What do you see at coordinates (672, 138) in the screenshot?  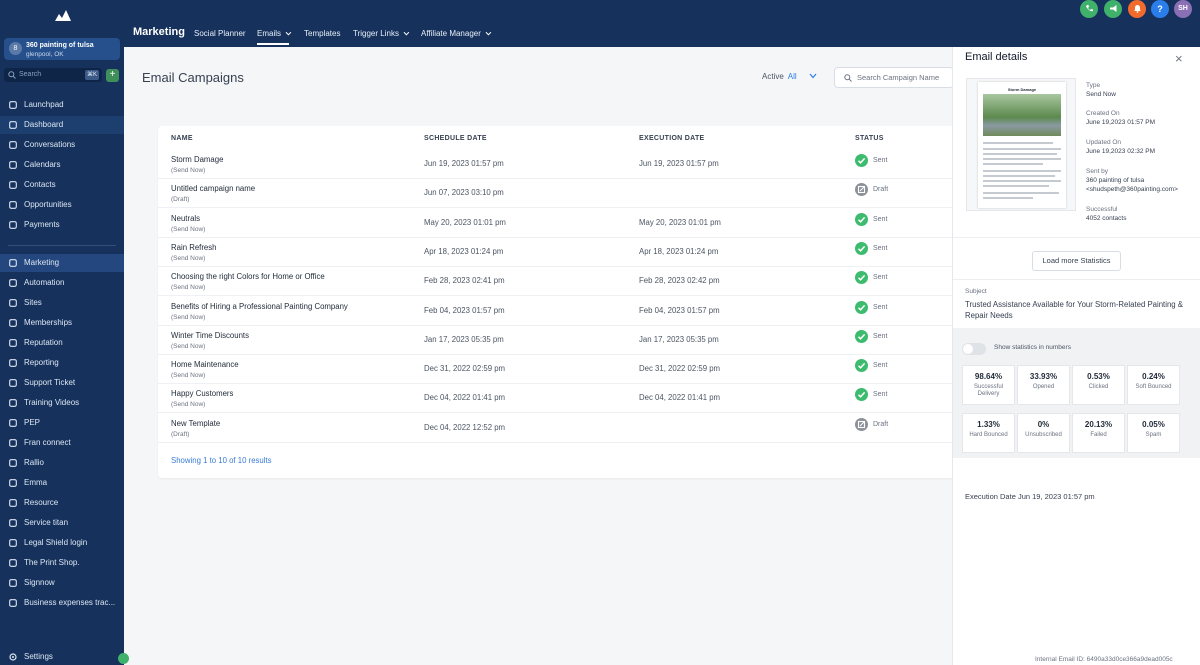 I see `column-header-execution: EXECUTION DATE` at bounding box center [672, 138].